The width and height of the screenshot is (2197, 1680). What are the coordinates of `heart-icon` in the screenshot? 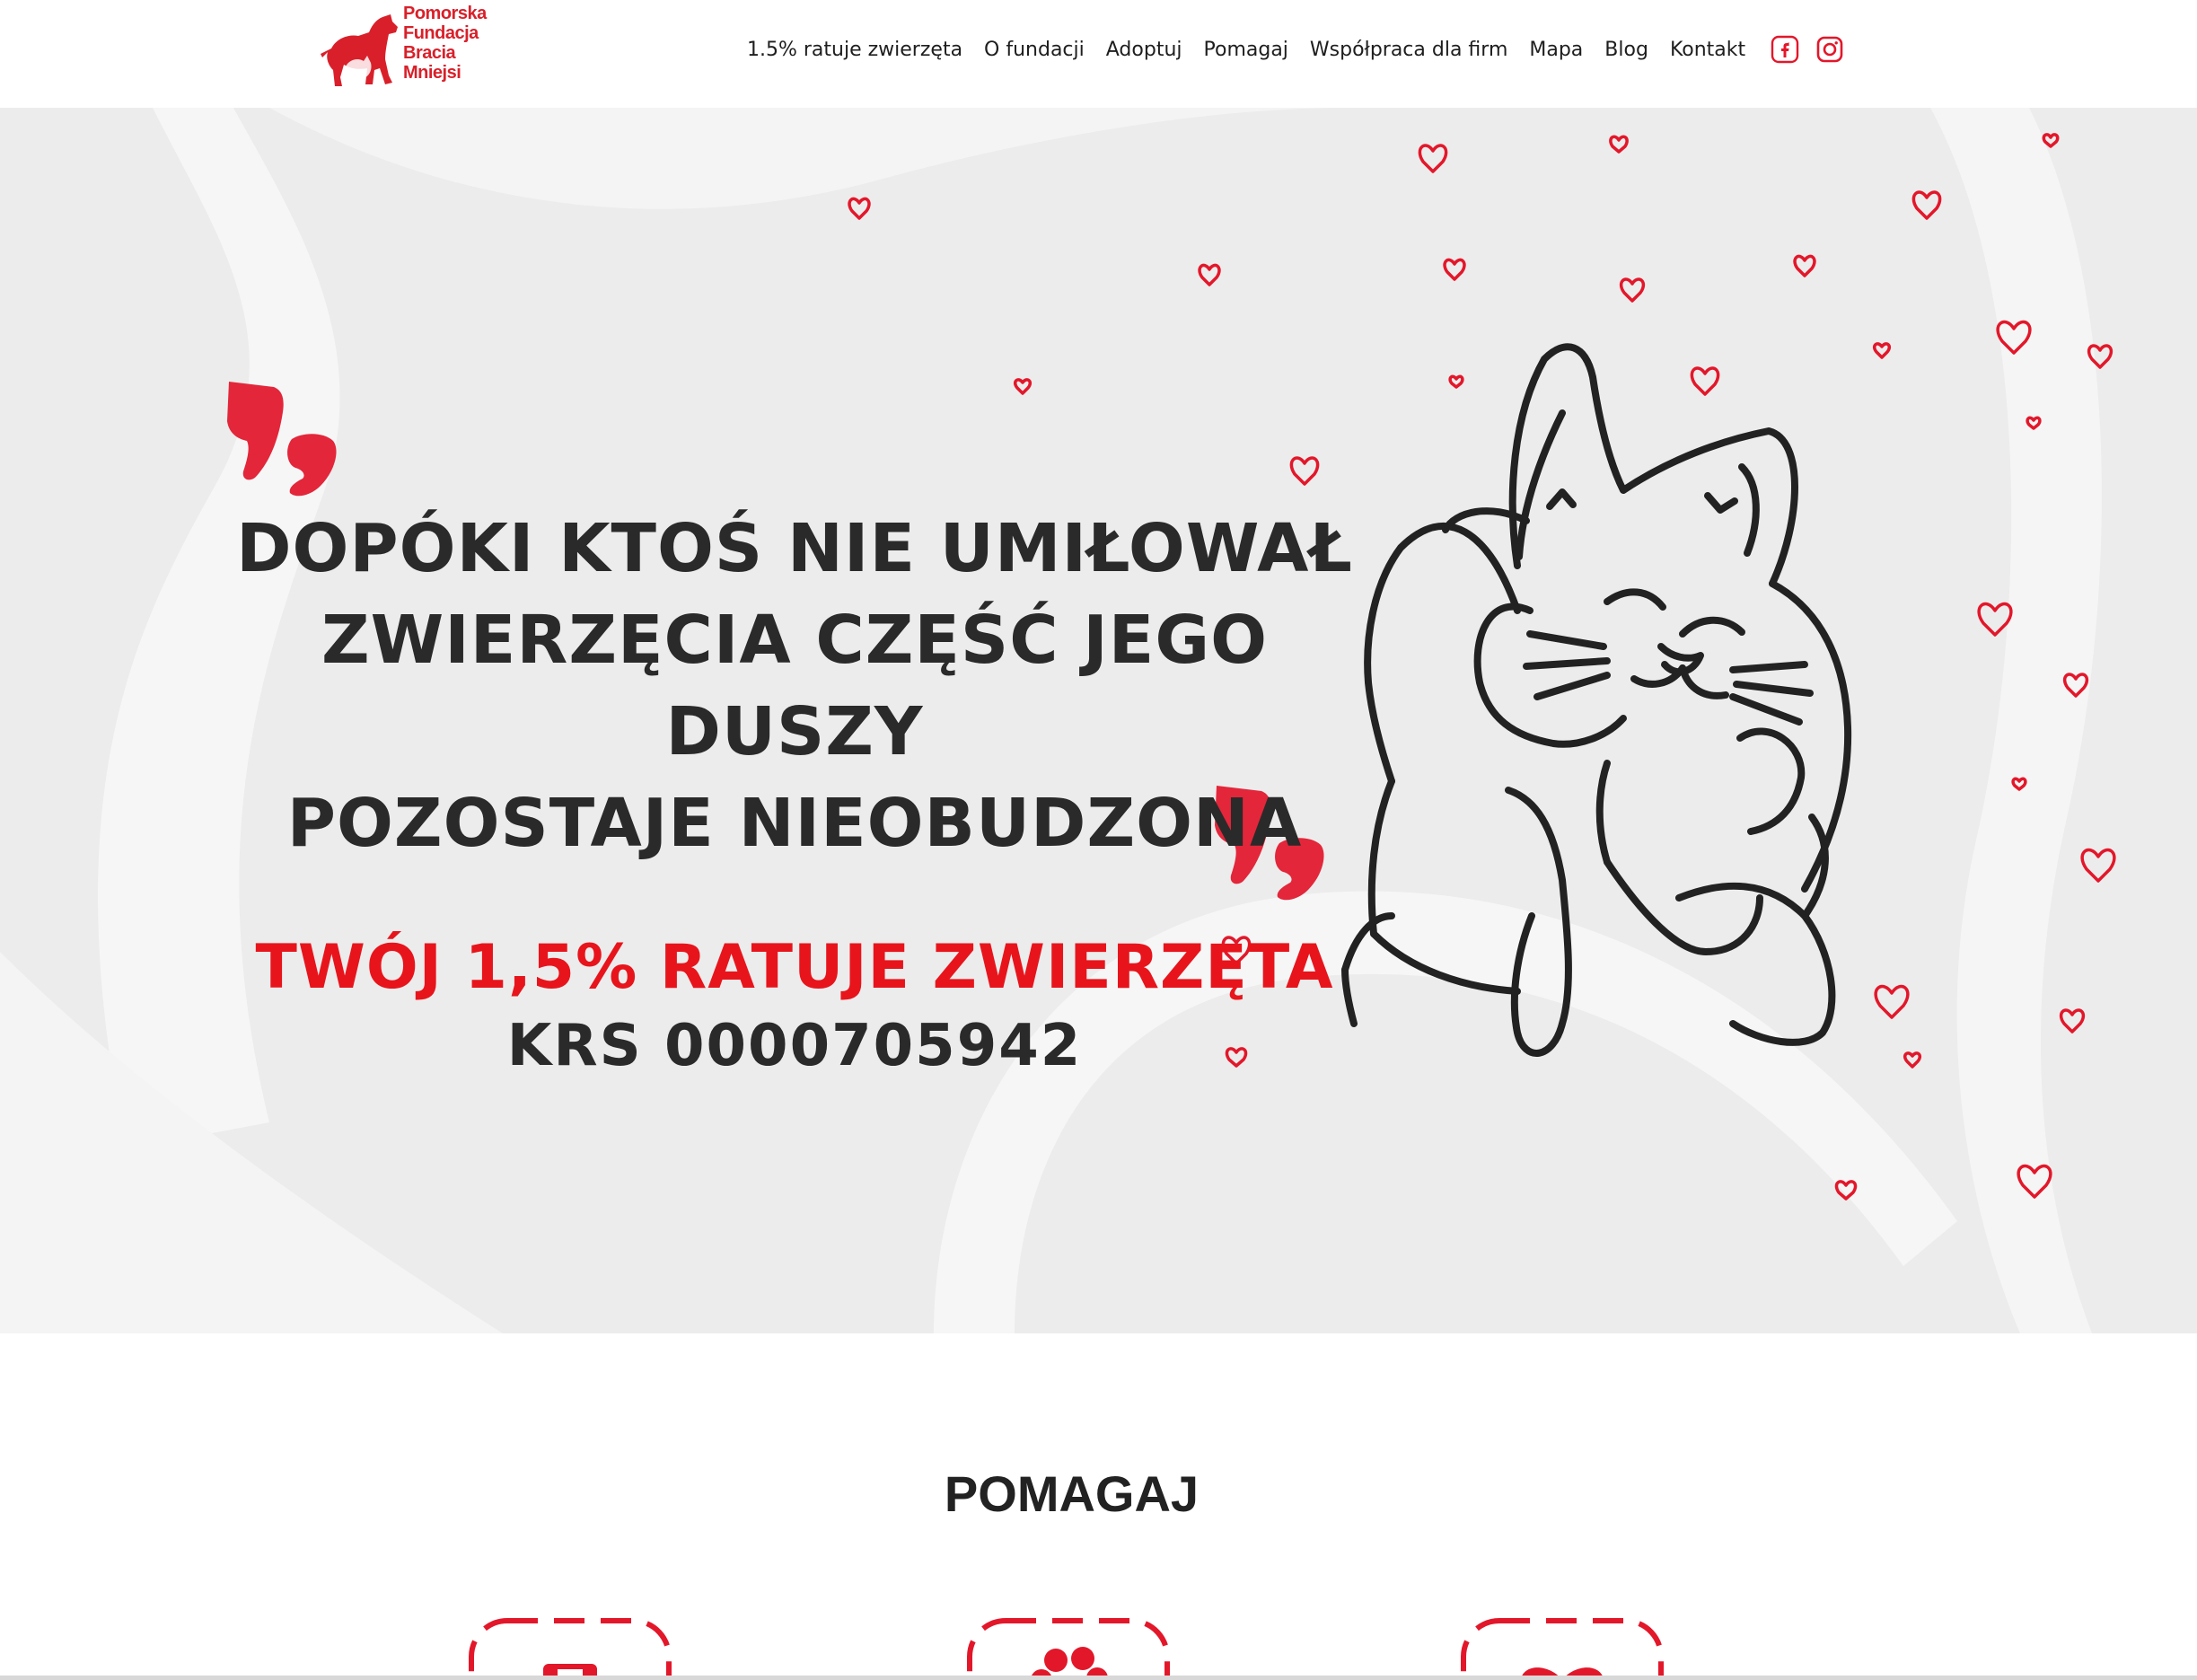 It's located at (1562, 1646).